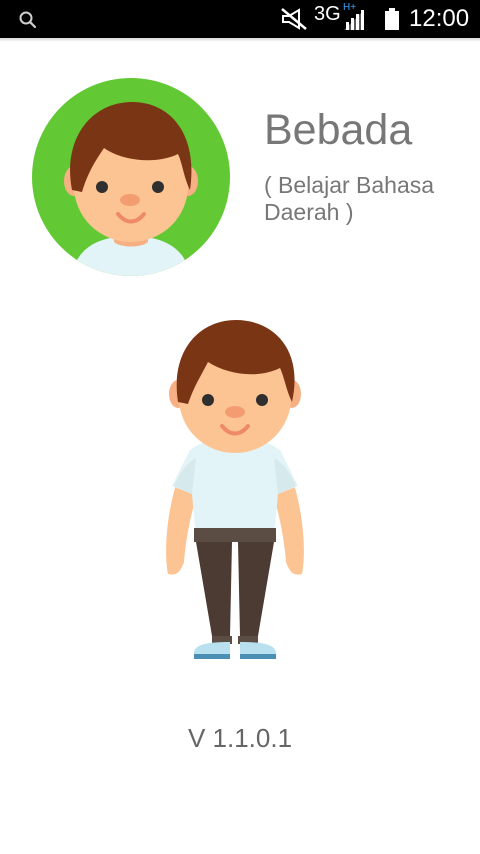 This screenshot has width=480, height=854. I want to click on network-type-label: 3G, so click(327, 14).